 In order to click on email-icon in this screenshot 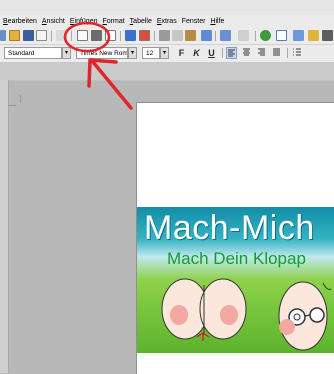, I will do `click(41, 35)`.